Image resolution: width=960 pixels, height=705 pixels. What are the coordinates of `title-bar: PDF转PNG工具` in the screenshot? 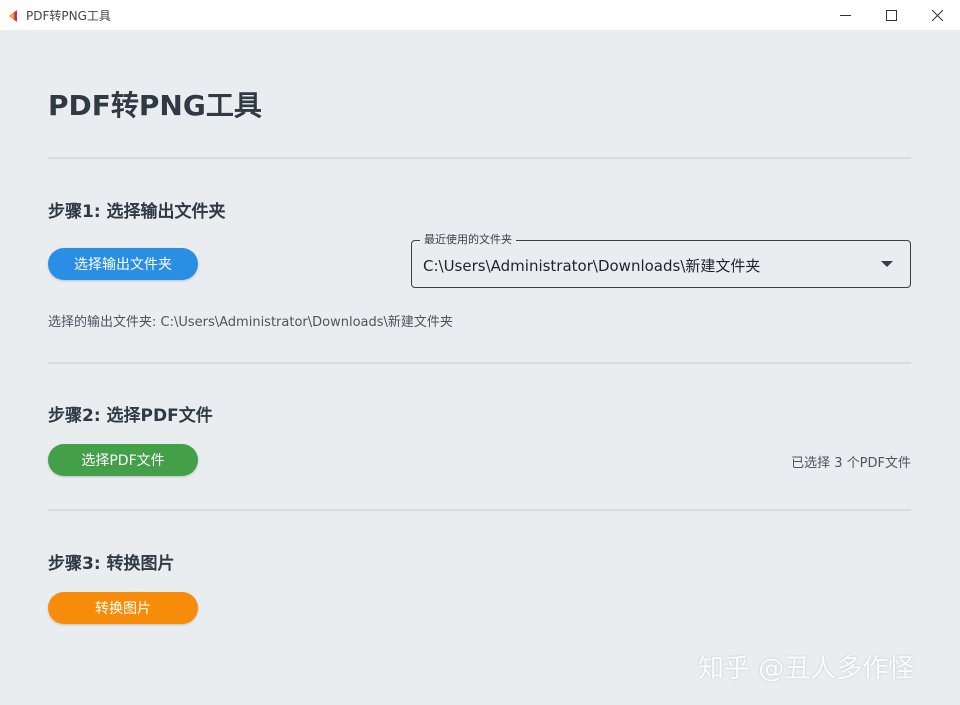 It's located at (480, 15).